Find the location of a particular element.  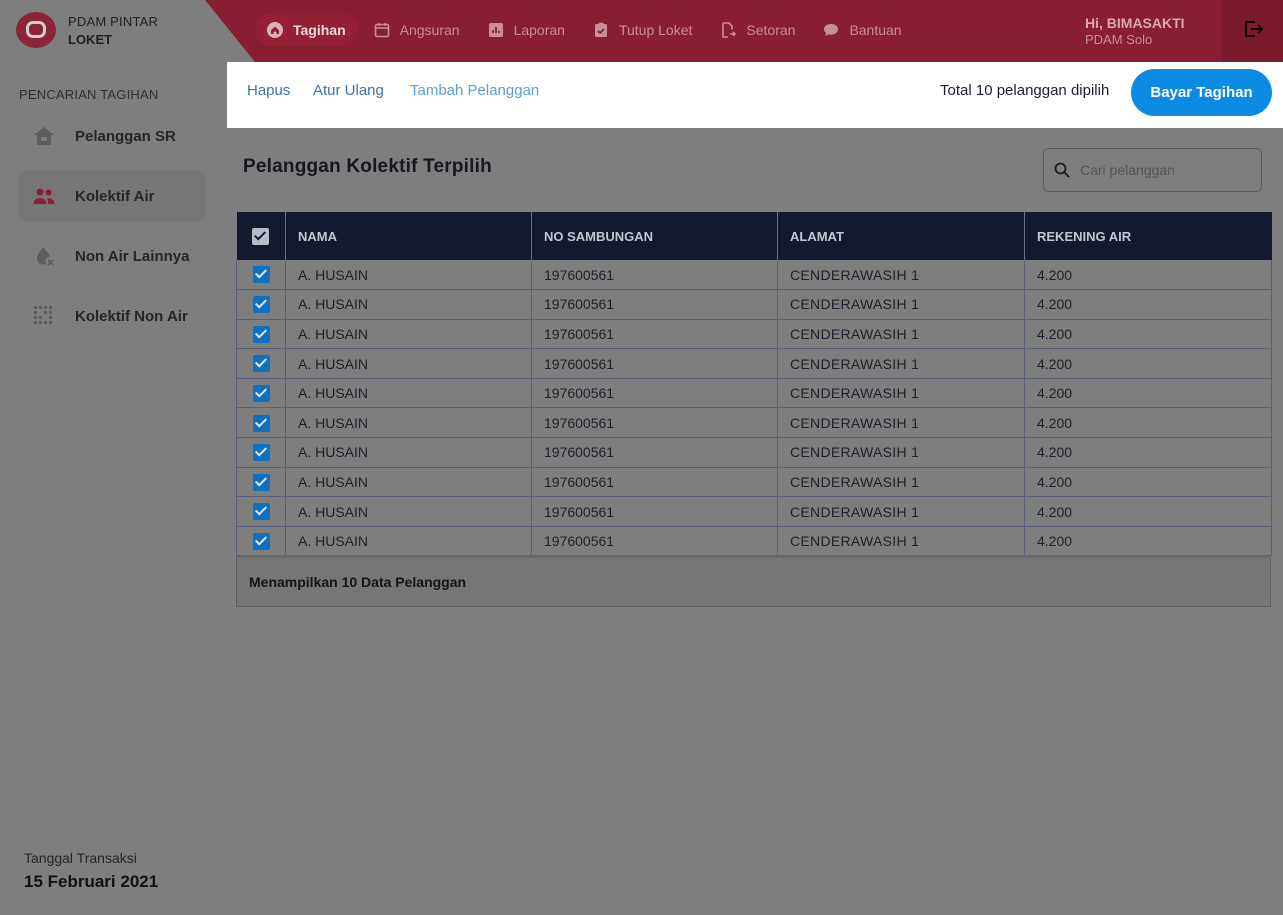

clipboard-check-icon is located at coordinates (601, 30).